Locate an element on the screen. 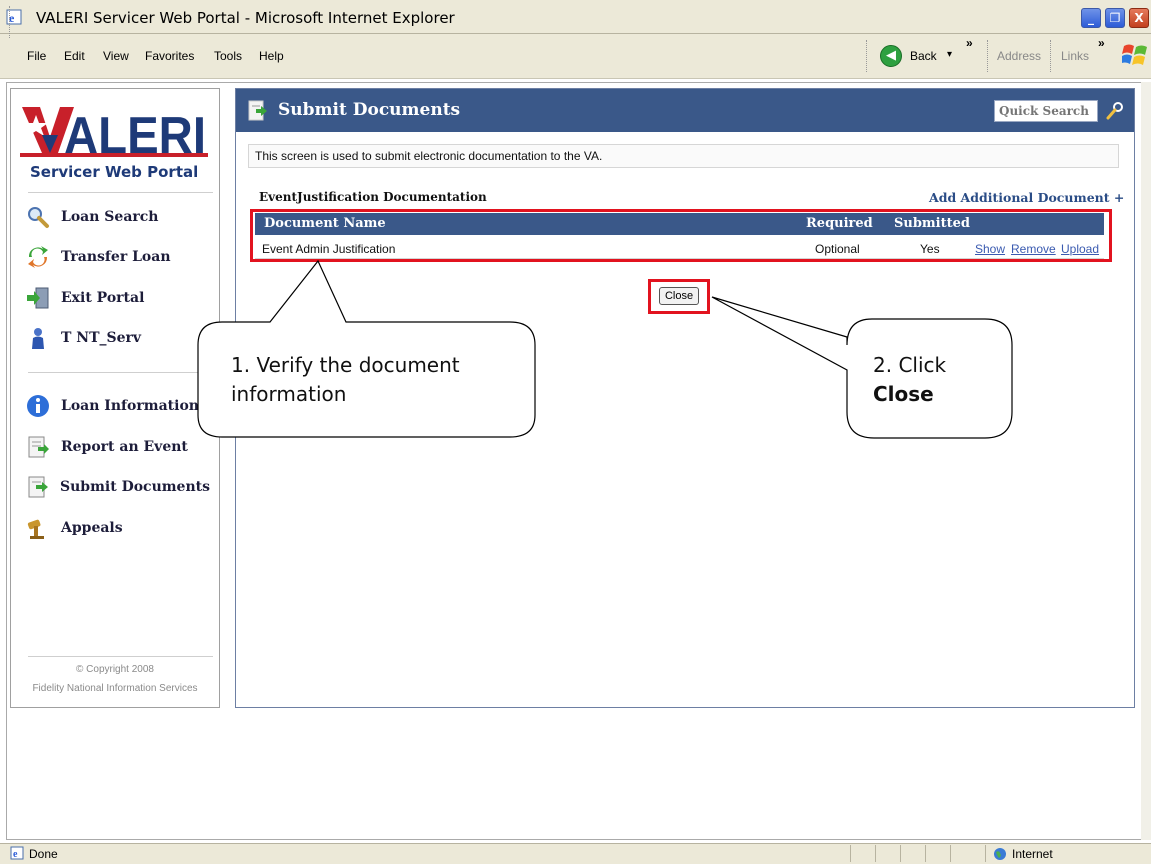  status-text: Done is located at coordinates (43, 854).